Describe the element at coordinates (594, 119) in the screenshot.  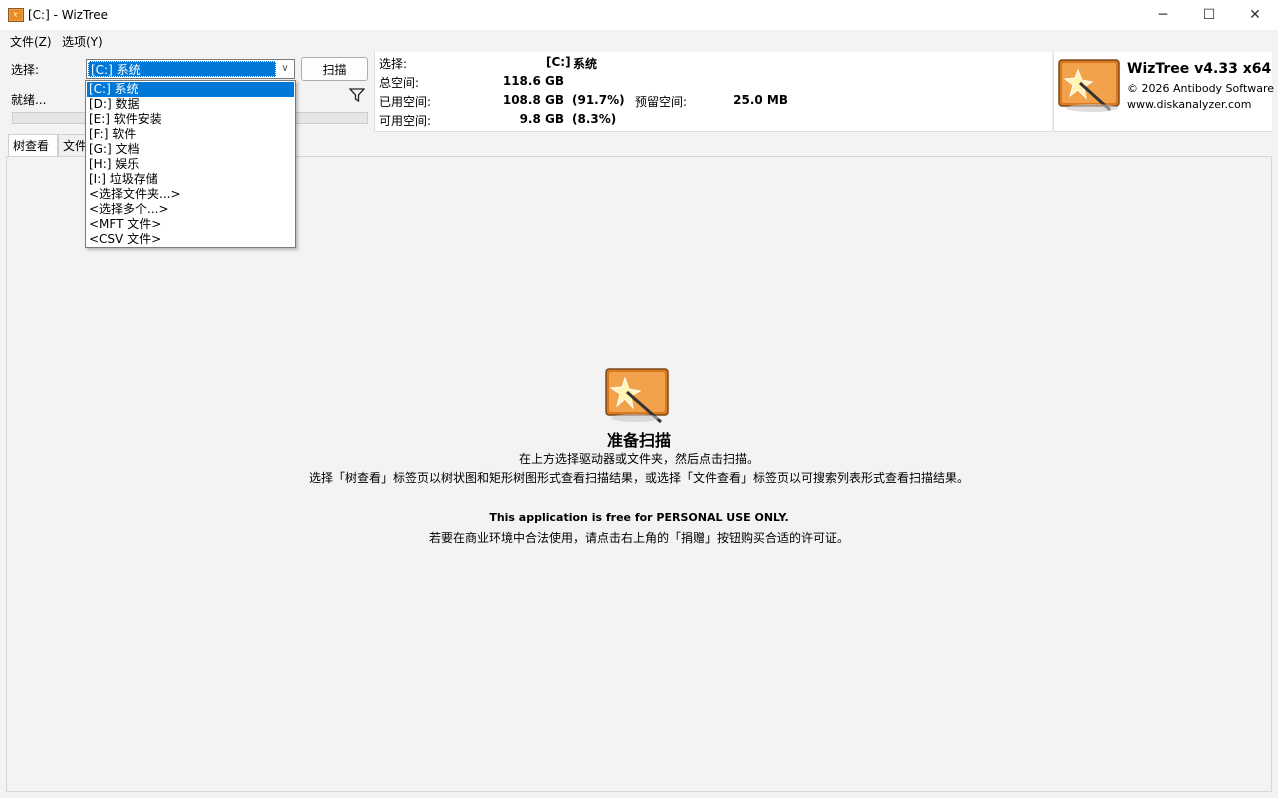
I see `free-space-percent: (8.3%)` at that location.